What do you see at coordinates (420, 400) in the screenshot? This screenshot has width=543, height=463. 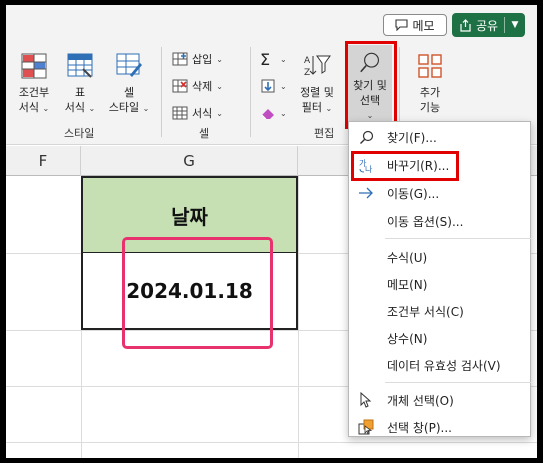 I see `menu-item-label: 개체 선택(O)` at bounding box center [420, 400].